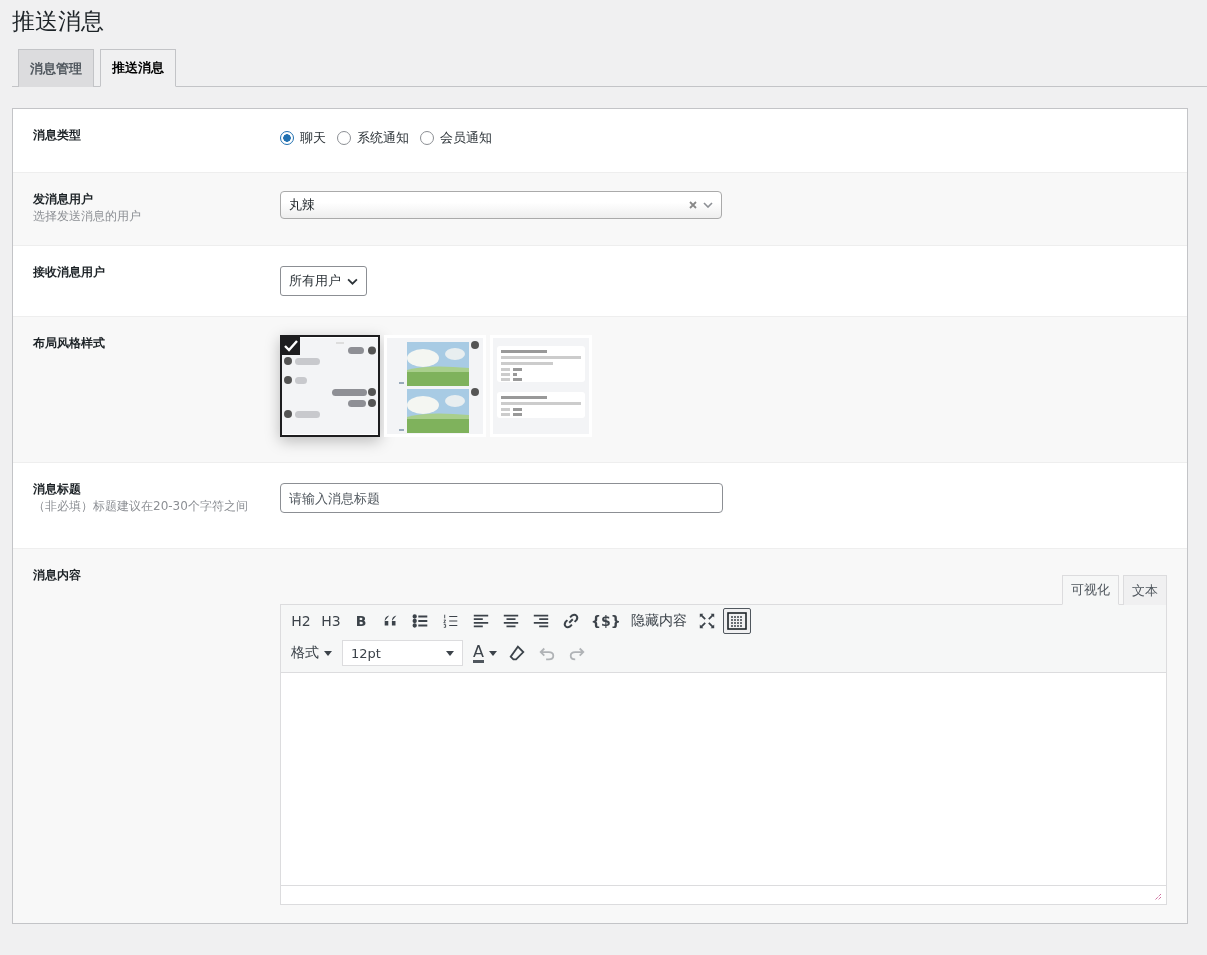  What do you see at coordinates (141, 507) in the screenshot?
I see `field-hint: （非必填）标题建议在20-30个字符之间` at bounding box center [141, 507].